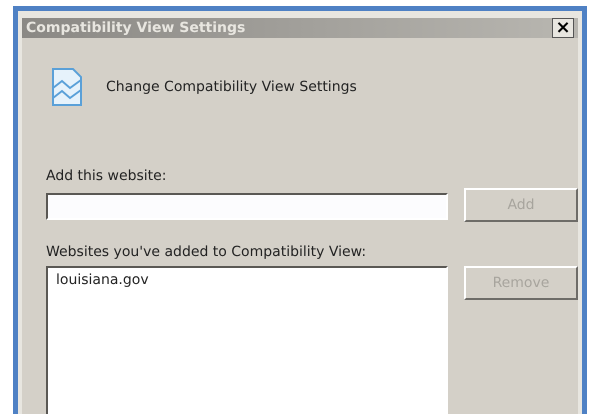 Image resolution: width=600 pixels, height=414 pixels. What do you see at coordinates (207, 252) in the screenshot?
I see `list-label: Websites you've added to Compatibility View:` at bounding box center [207, 252].